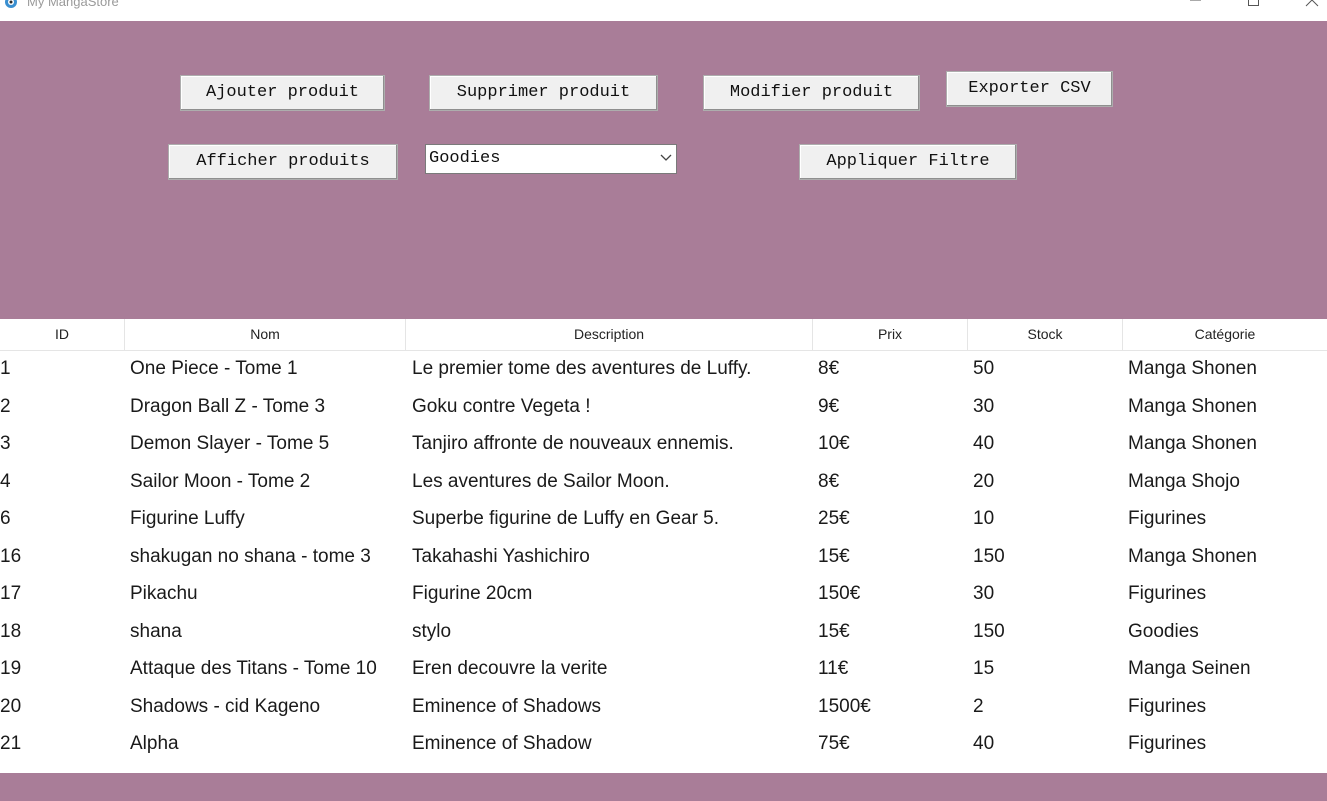  Describe the element at coordinates (5, 443) in the screenshot. I see `cell-id: 3` at that location.